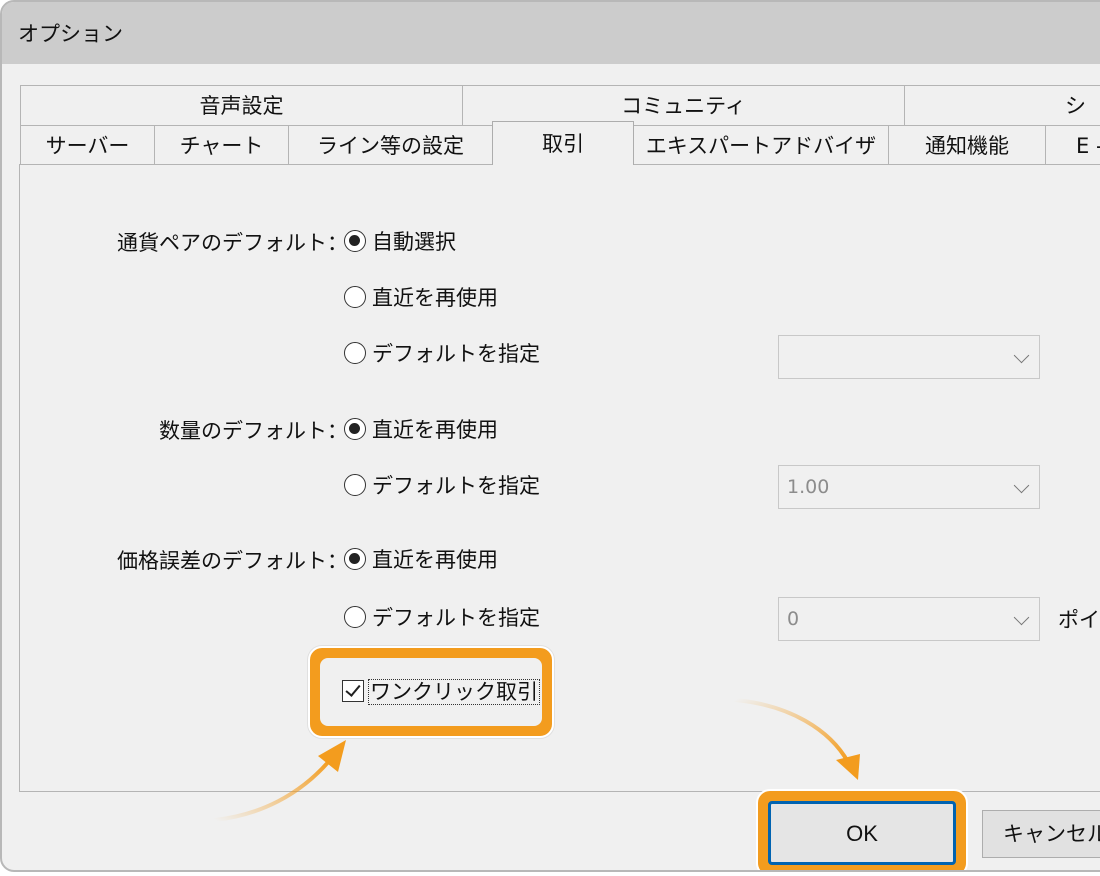 Image resolution: width=1100 pixels, height=876 pixels. I want to click on tab-objects: ライン等の設定, so click(390, 145).